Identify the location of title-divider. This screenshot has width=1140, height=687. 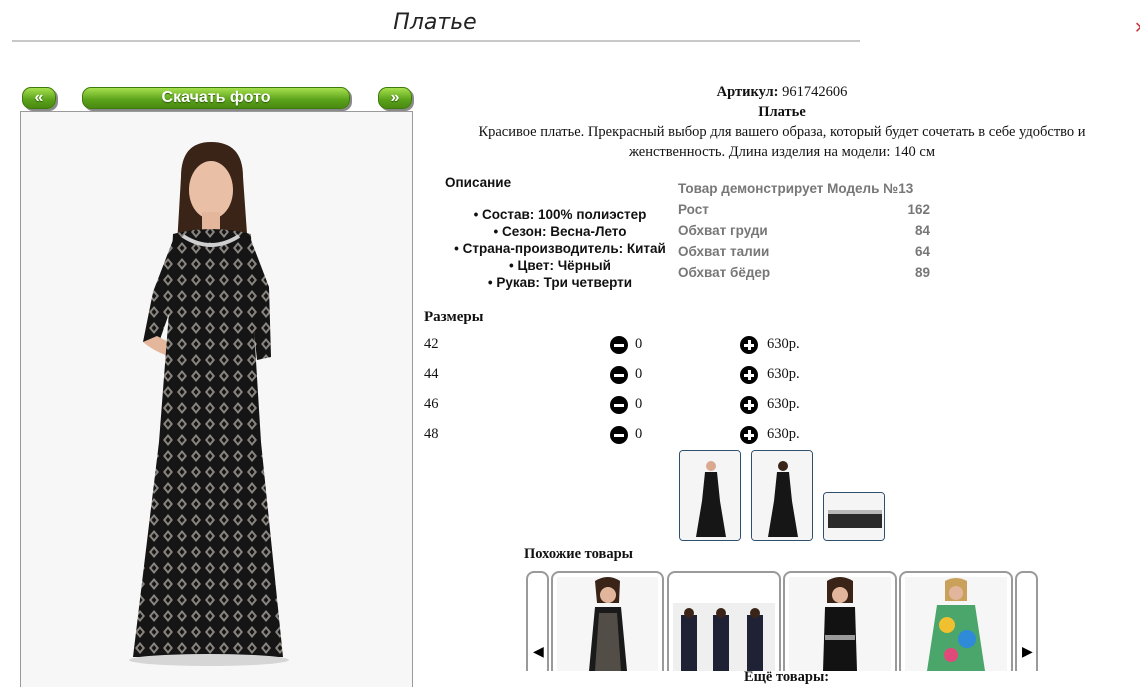
(436, 41).